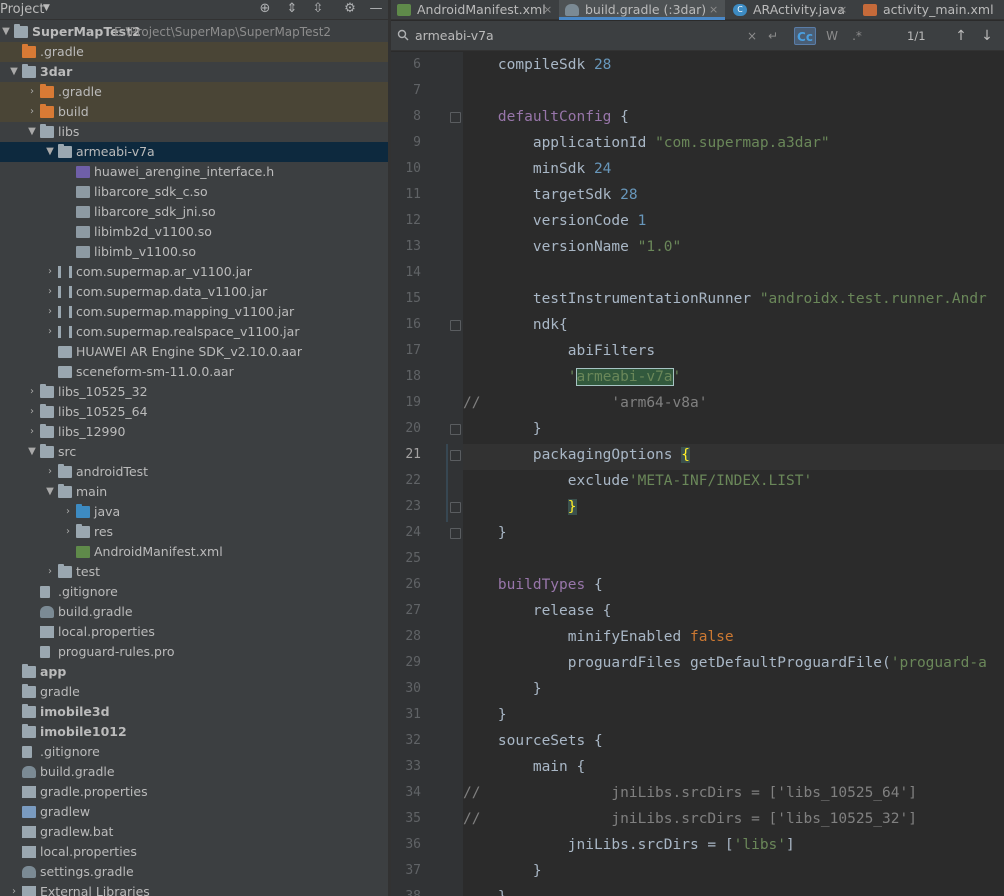  What do you see at coordinates (789, 10) in the screenshot?
I see `tab-aractivity: C ARActivity.java ×` at bounding box center [789, 10].